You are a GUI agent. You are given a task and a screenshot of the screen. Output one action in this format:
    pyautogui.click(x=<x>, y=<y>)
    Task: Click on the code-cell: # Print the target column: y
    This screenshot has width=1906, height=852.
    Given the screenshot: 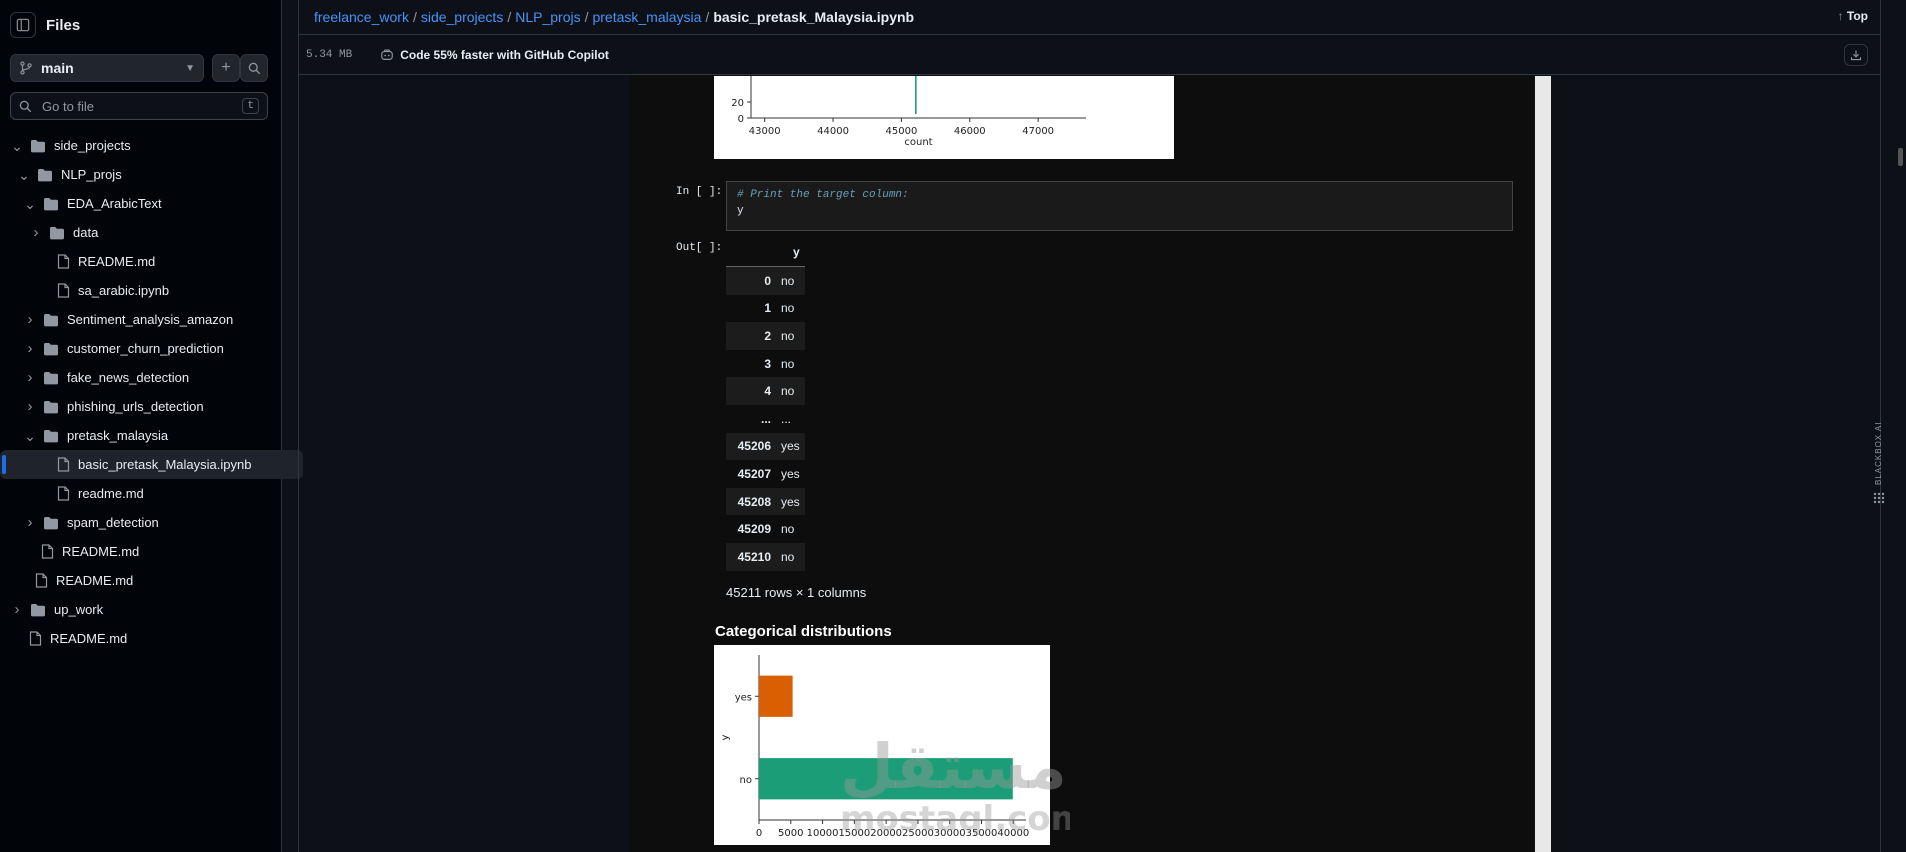 What is the action you would take?
    pyautogui.click(x=1119, y=206)
    